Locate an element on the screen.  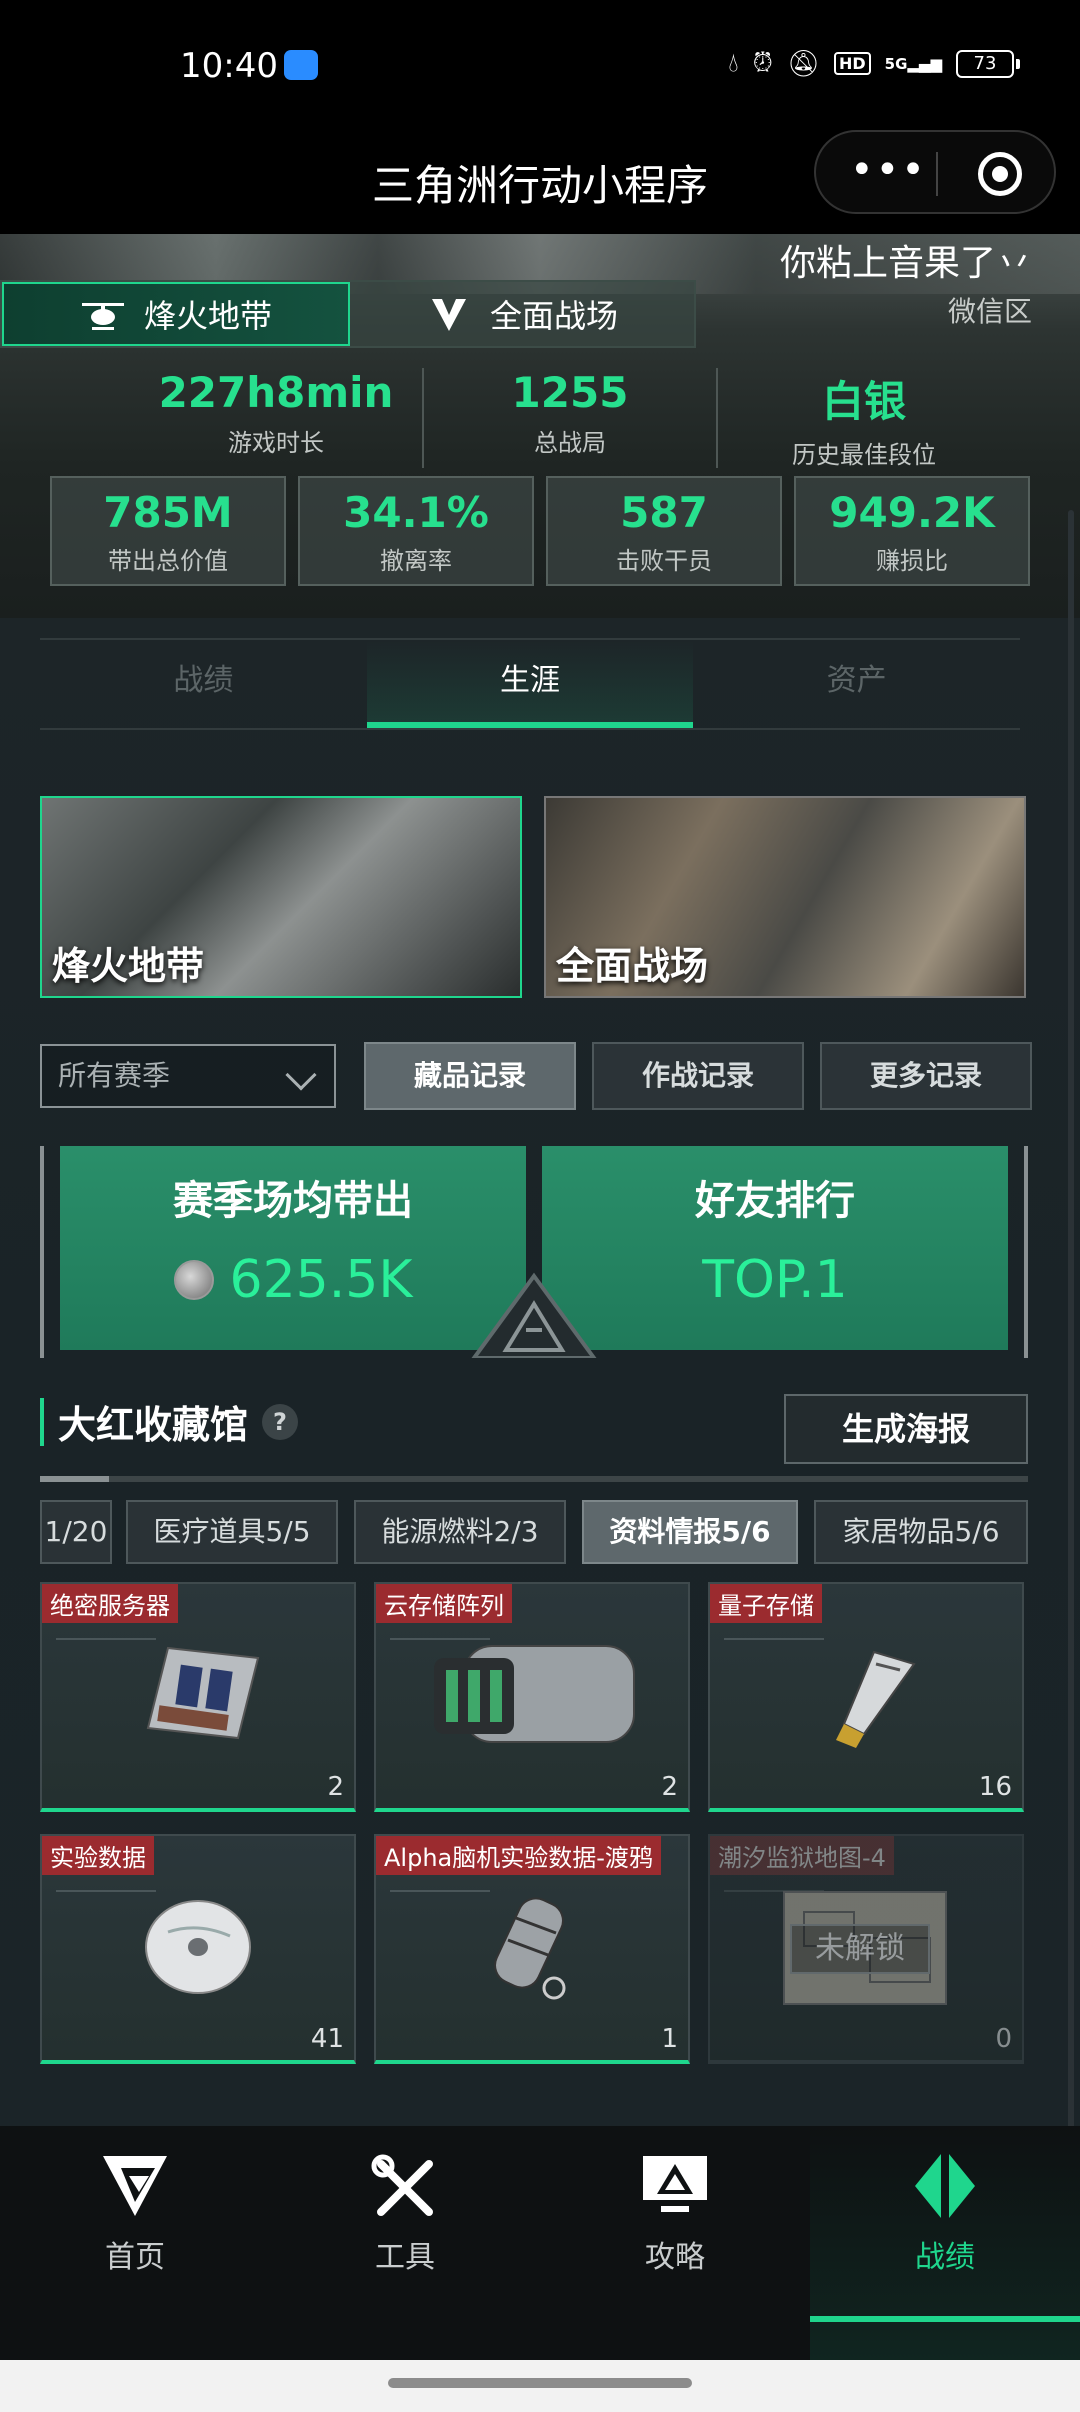
stat-value: 34.1% is located at coordinates (416, 512).